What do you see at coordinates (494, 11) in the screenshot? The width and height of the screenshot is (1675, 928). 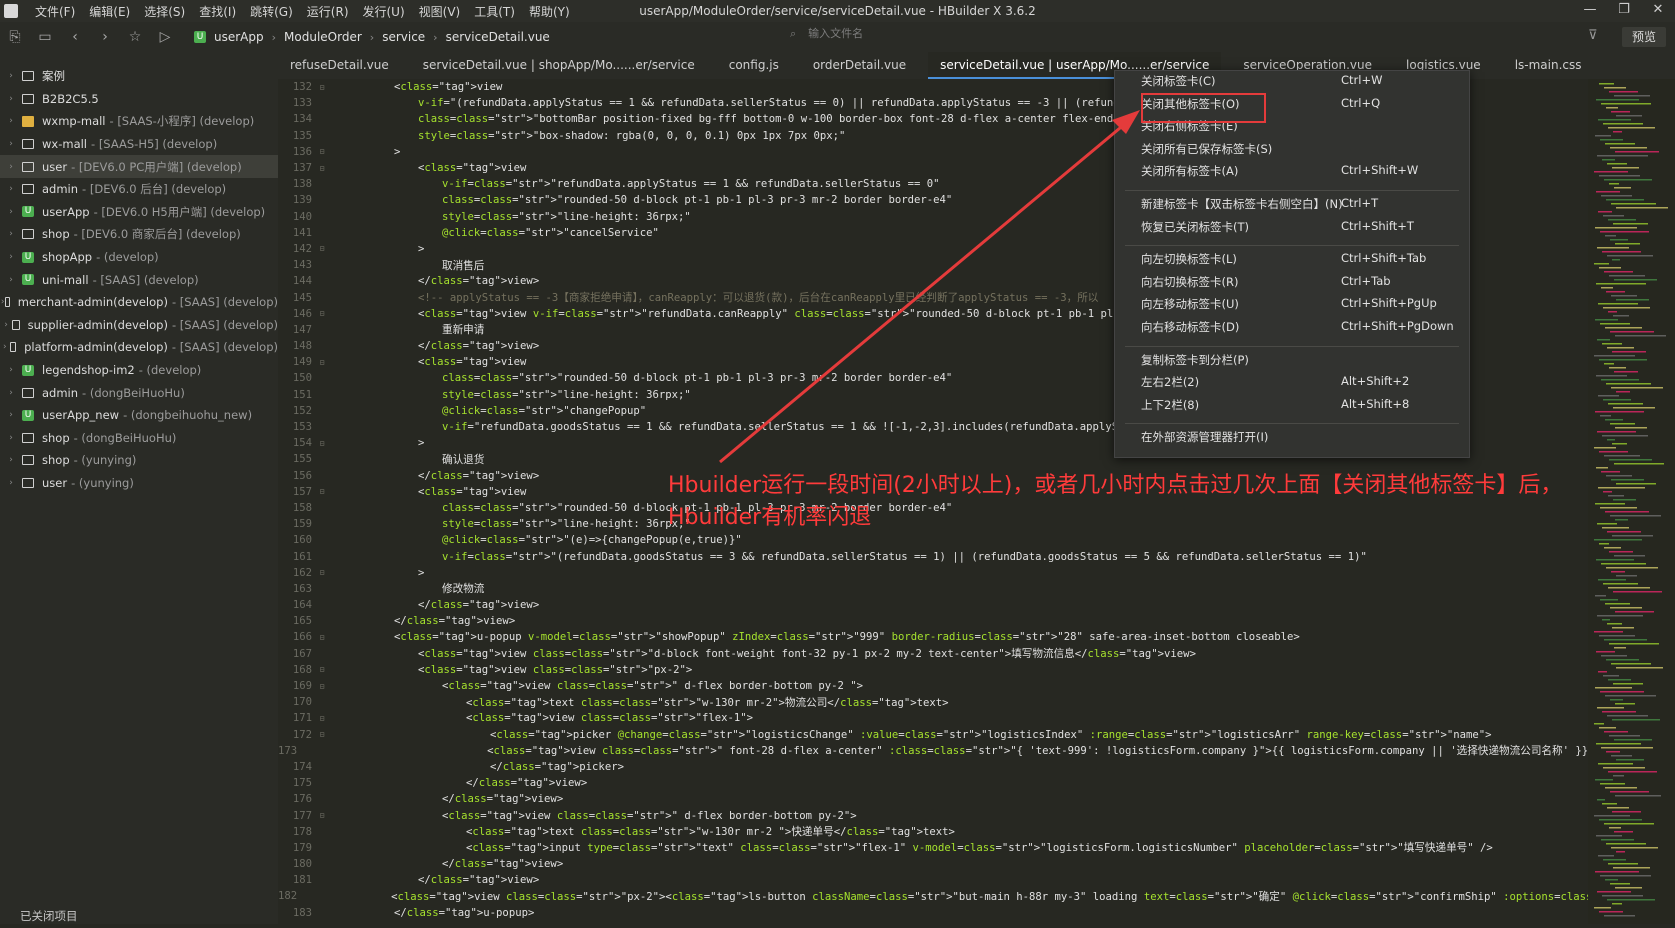 I see `menu-item: 工具(T)` at bounding box center [494, 11].